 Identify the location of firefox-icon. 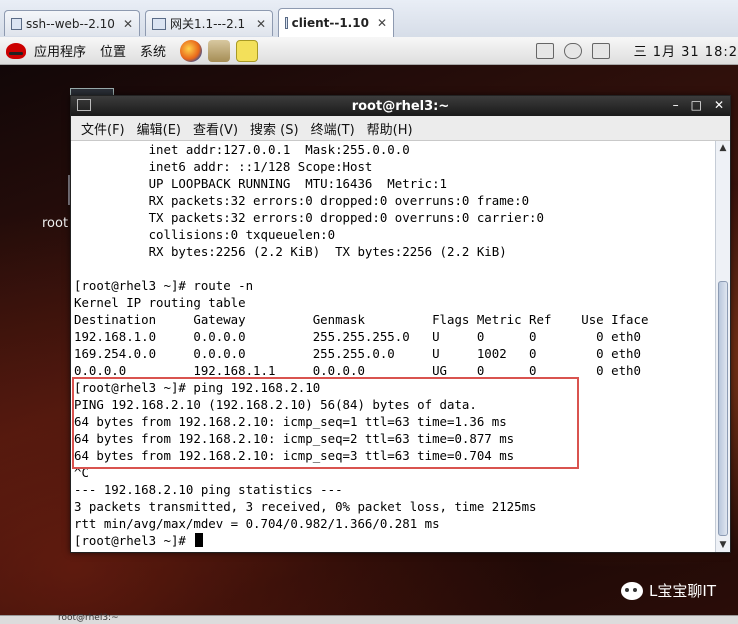
(191, 50).